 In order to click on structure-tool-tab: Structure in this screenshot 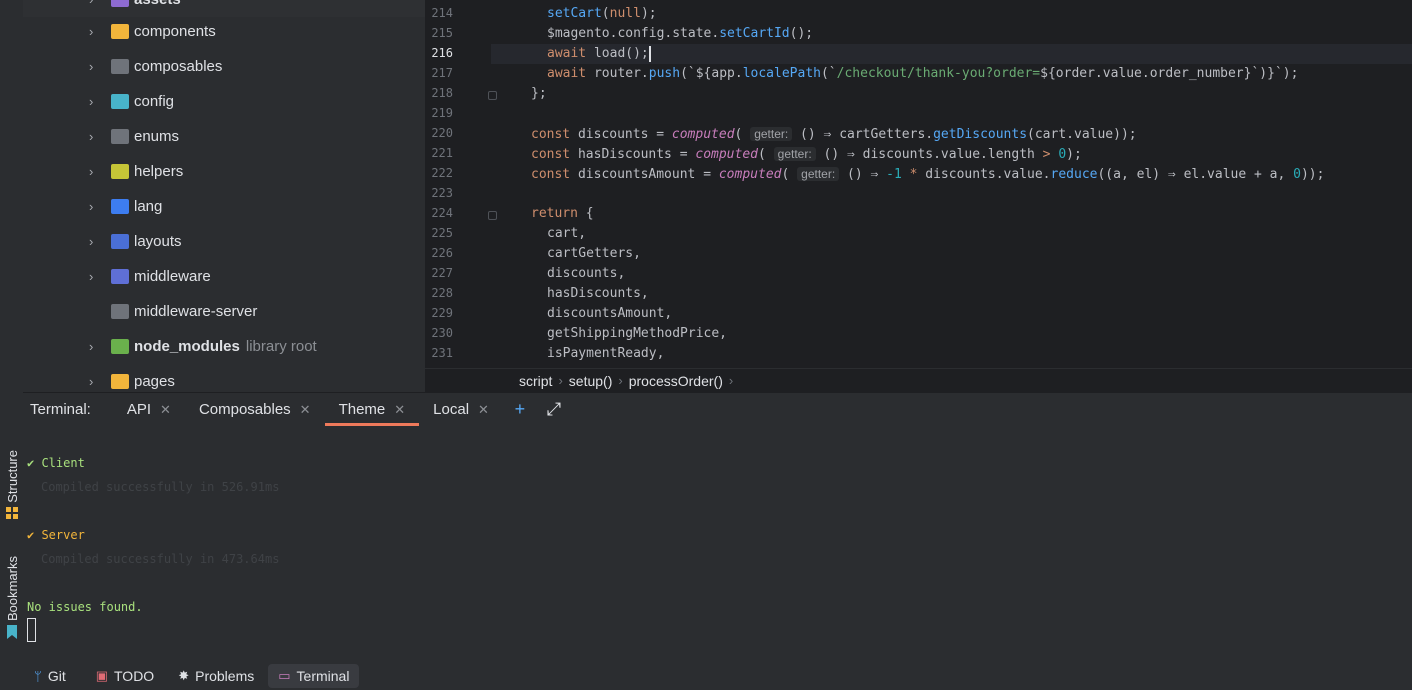, I will do `click(12, 484)`.